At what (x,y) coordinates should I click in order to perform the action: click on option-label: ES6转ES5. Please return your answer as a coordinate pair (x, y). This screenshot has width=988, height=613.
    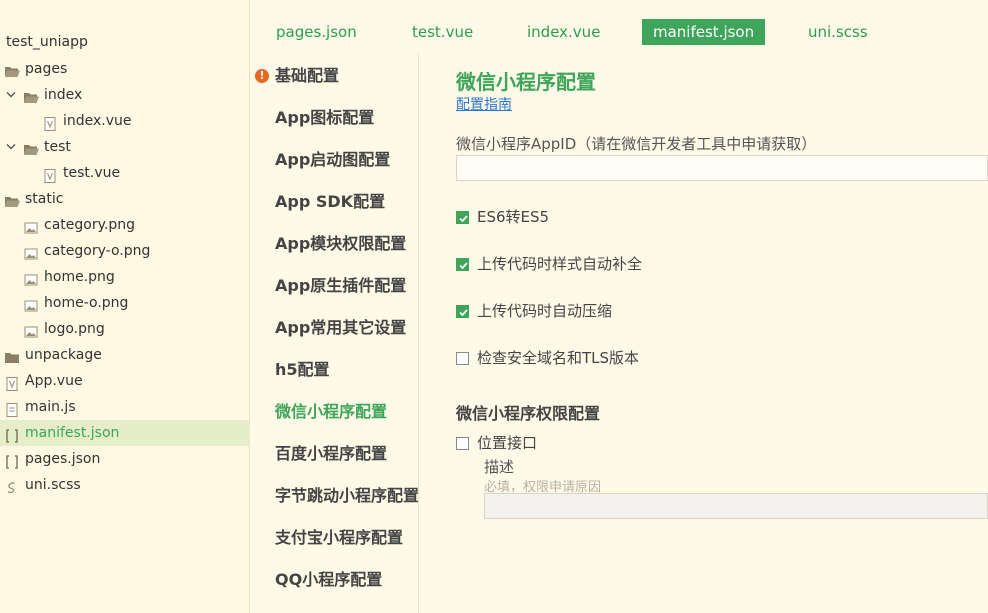
    Looking at the image, I should click on (513, 217).